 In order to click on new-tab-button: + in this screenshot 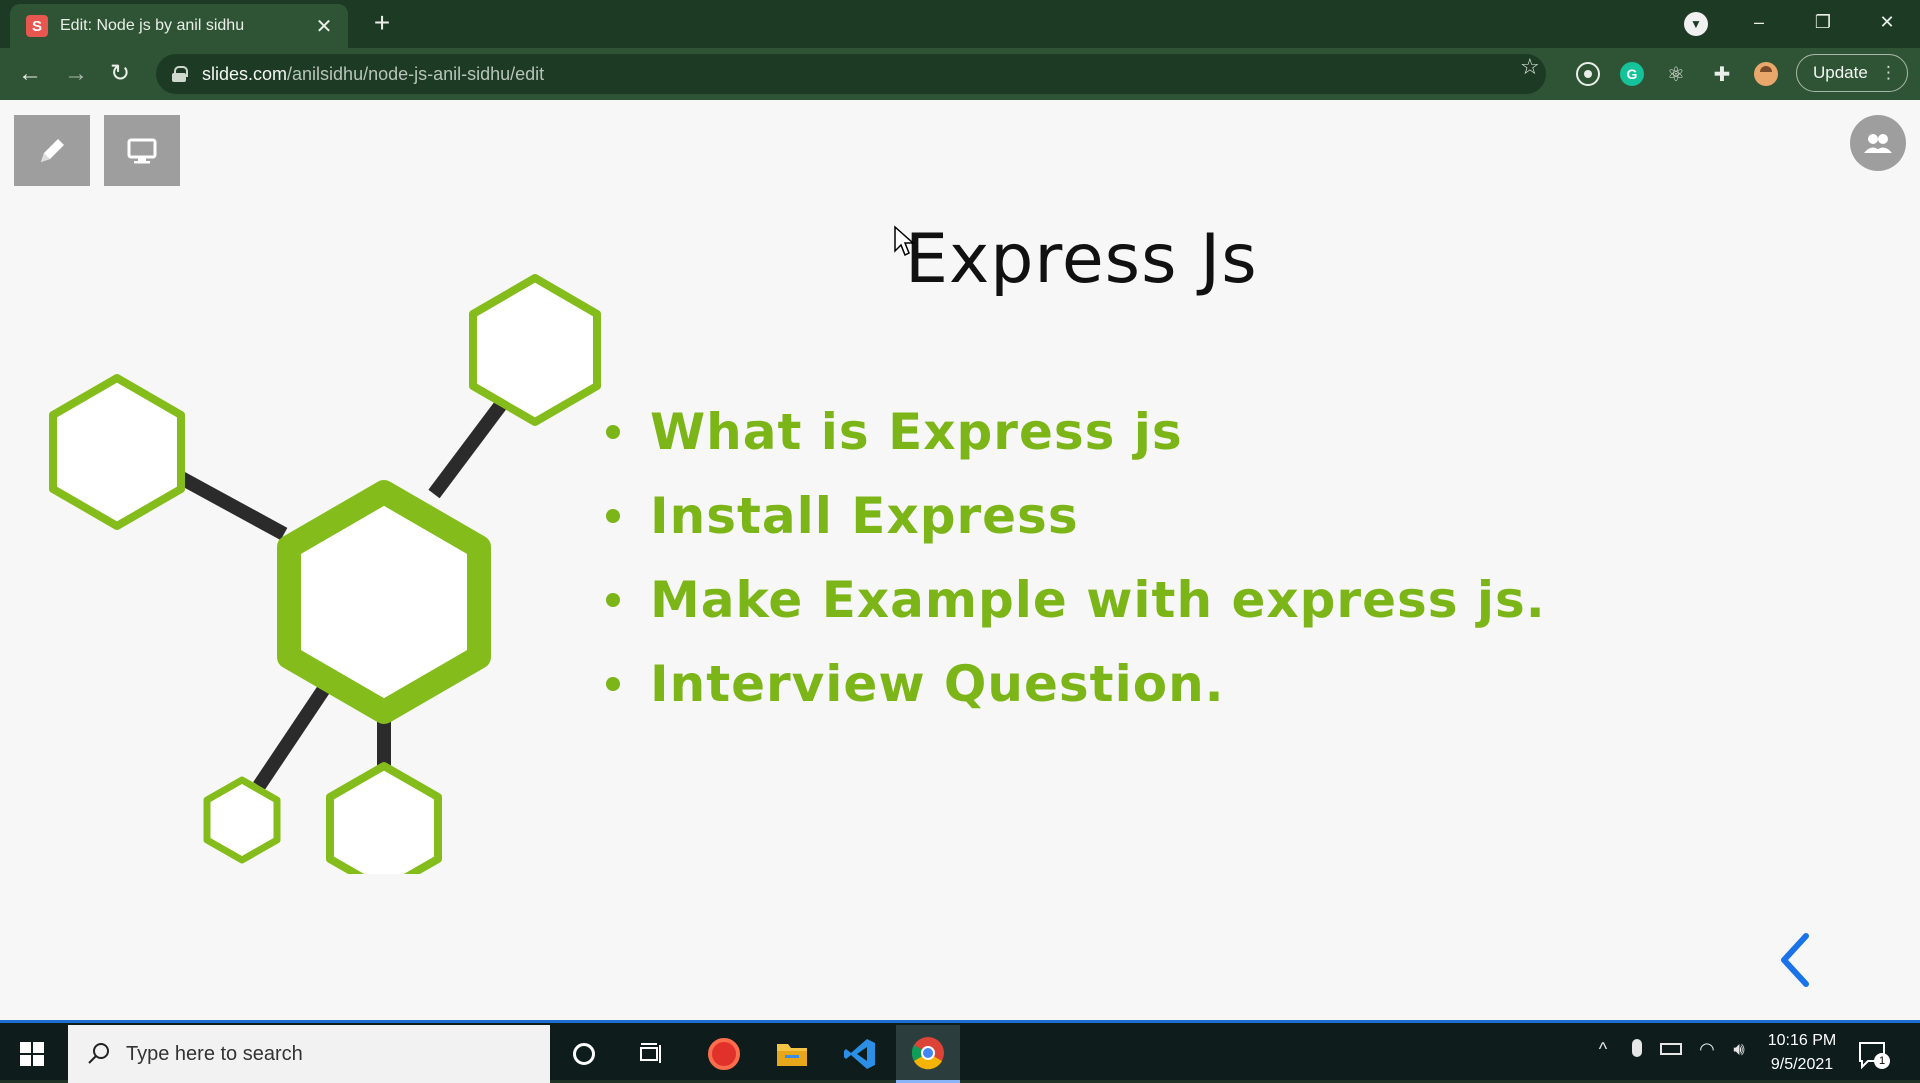, I will do `click(382, 24)`.